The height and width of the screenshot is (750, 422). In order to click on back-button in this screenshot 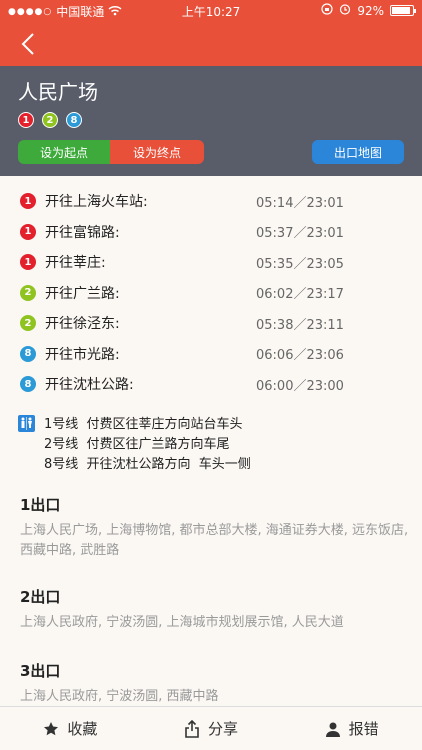, I will do `click(28, 44)`.